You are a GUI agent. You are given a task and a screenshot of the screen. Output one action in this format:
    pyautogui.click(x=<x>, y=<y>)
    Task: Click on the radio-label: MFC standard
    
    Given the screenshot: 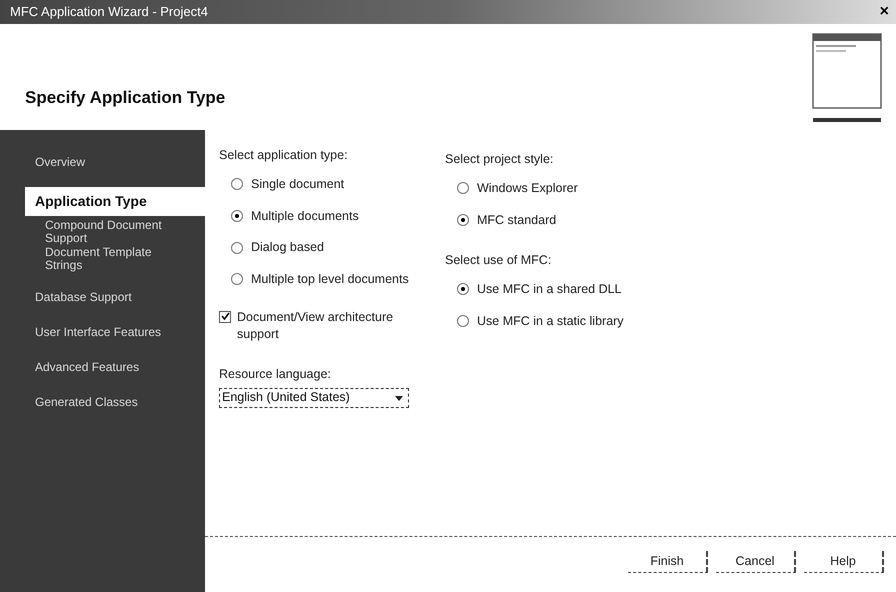 What is the action you would take?
    pyautogui.click(x=516, y=220)
    